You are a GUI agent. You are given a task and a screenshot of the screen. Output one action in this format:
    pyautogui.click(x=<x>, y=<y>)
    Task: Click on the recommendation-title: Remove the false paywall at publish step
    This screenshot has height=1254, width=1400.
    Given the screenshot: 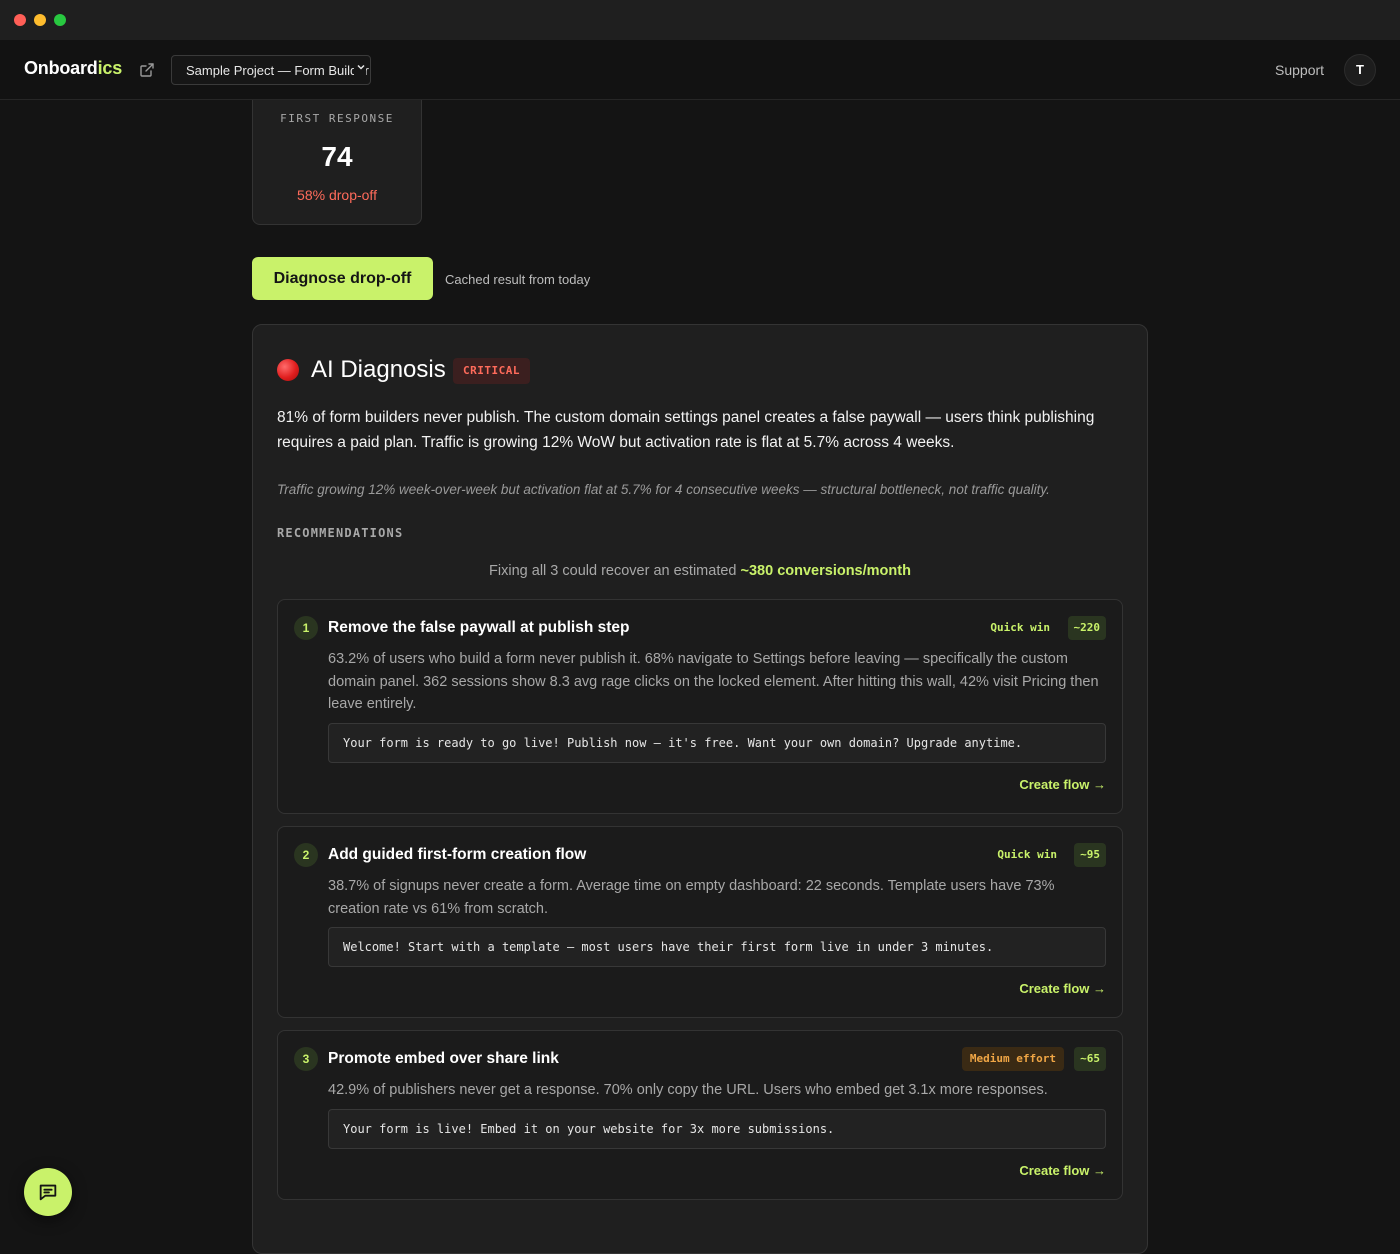 What is the action you would take?
    pyautogui.click(x=479, y=627)
    